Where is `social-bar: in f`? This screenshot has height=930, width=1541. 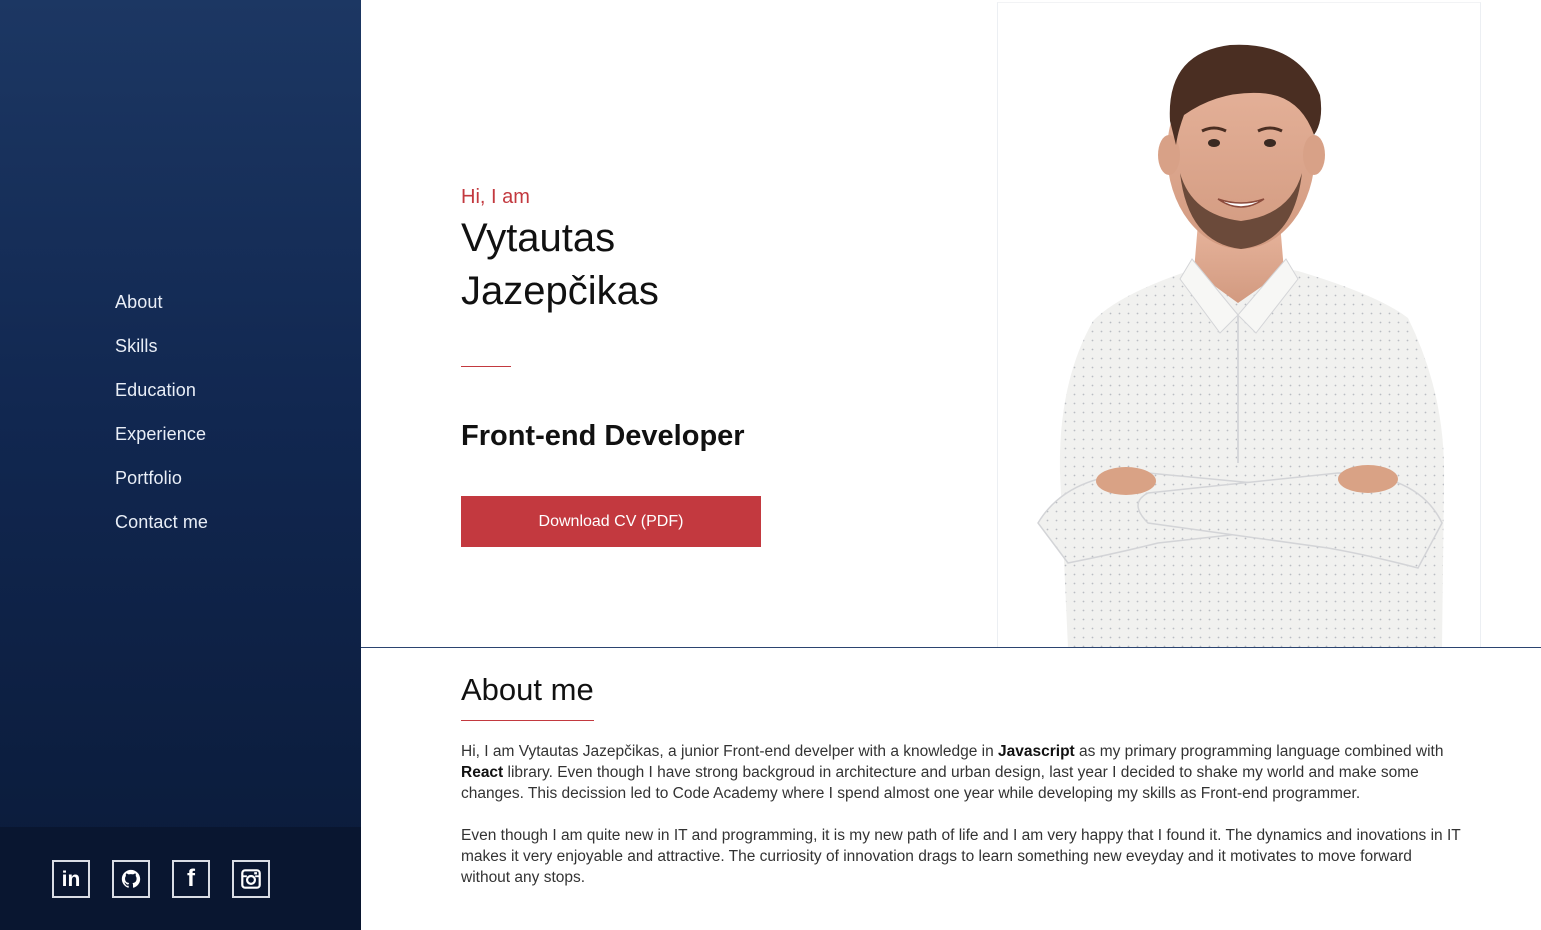
social-bar: in f is located at coordinates (180, 878).